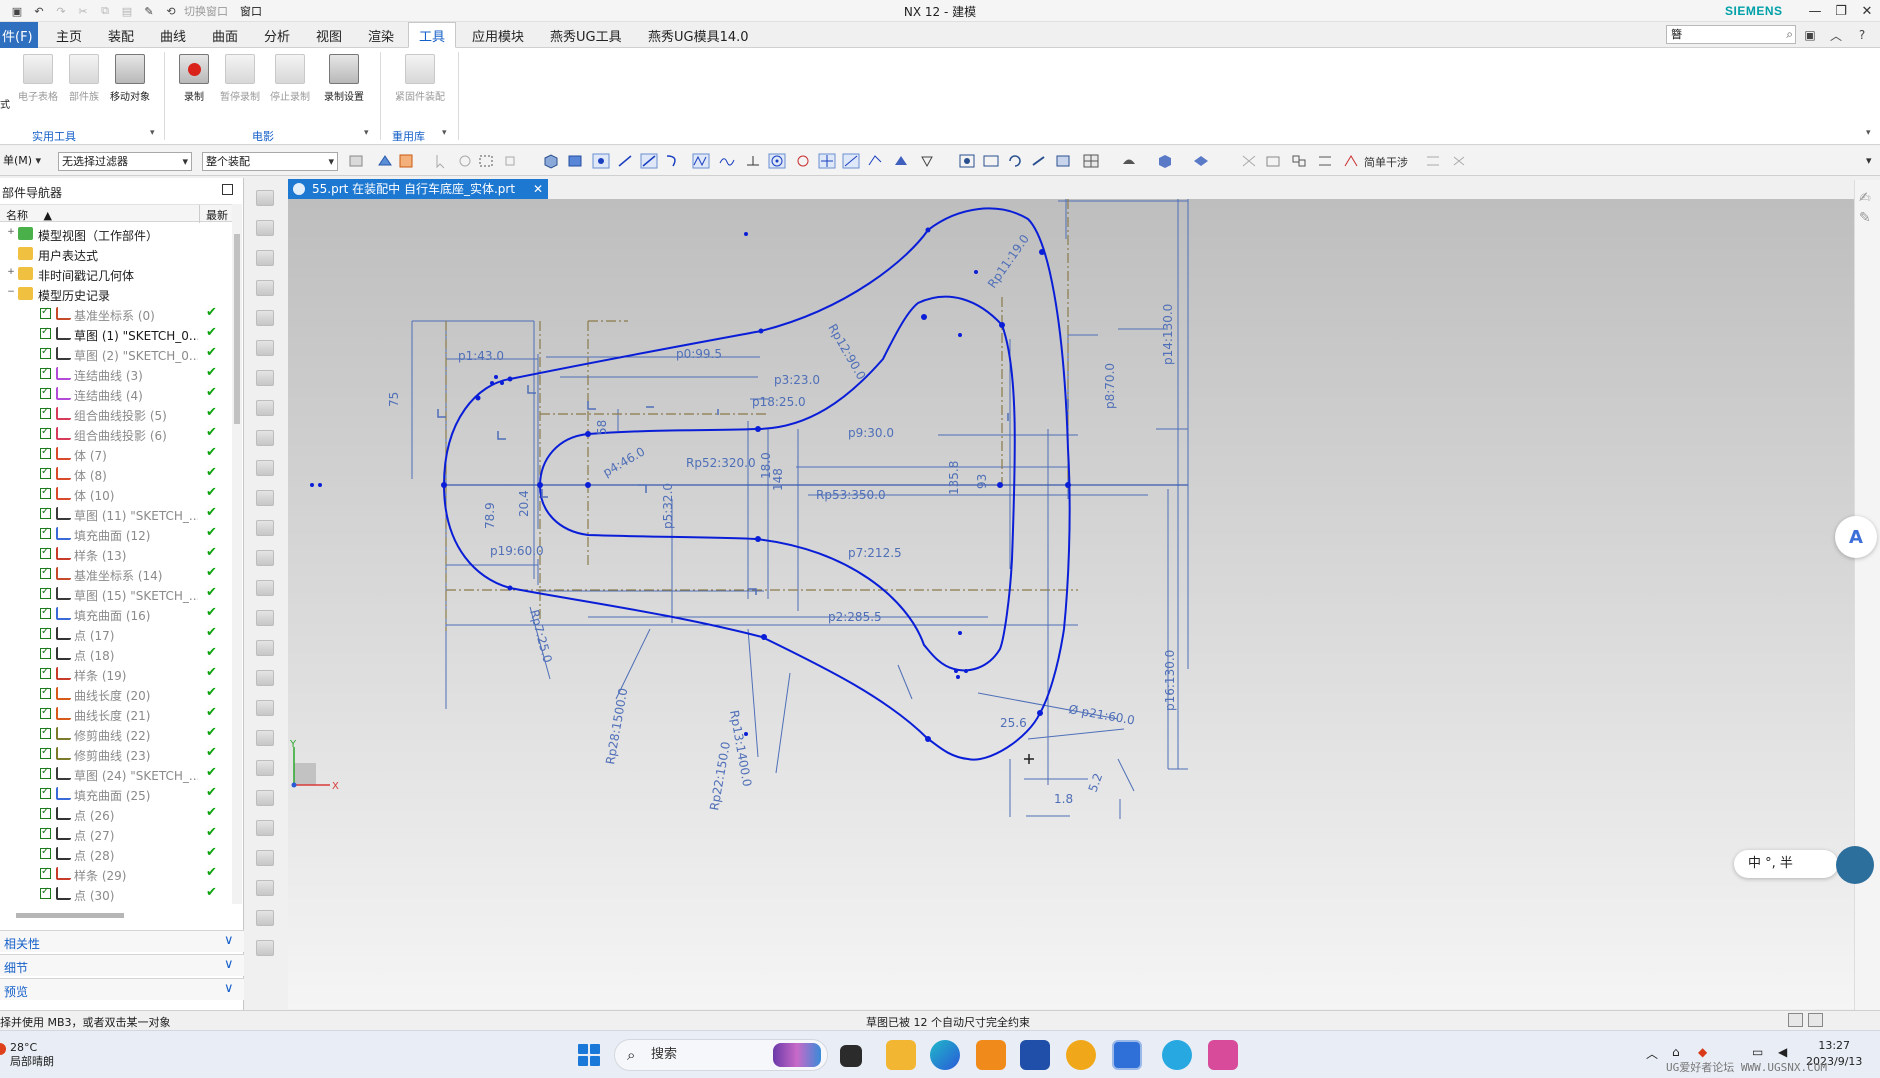  I want to click on work-layer-icon, so click(1201, 161).